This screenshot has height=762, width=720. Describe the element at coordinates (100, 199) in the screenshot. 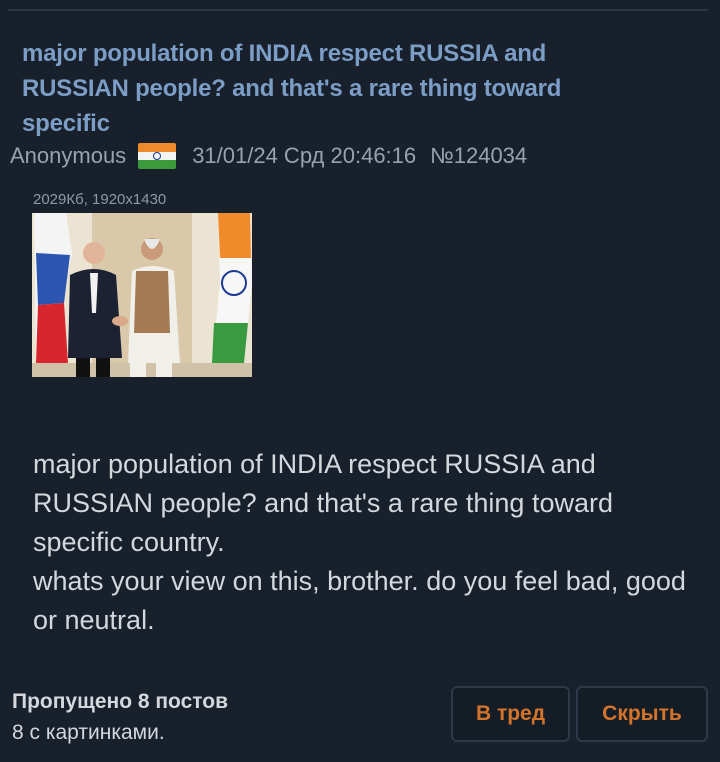

I see `file-info: 2029Кб, 1920x1430` at that location.